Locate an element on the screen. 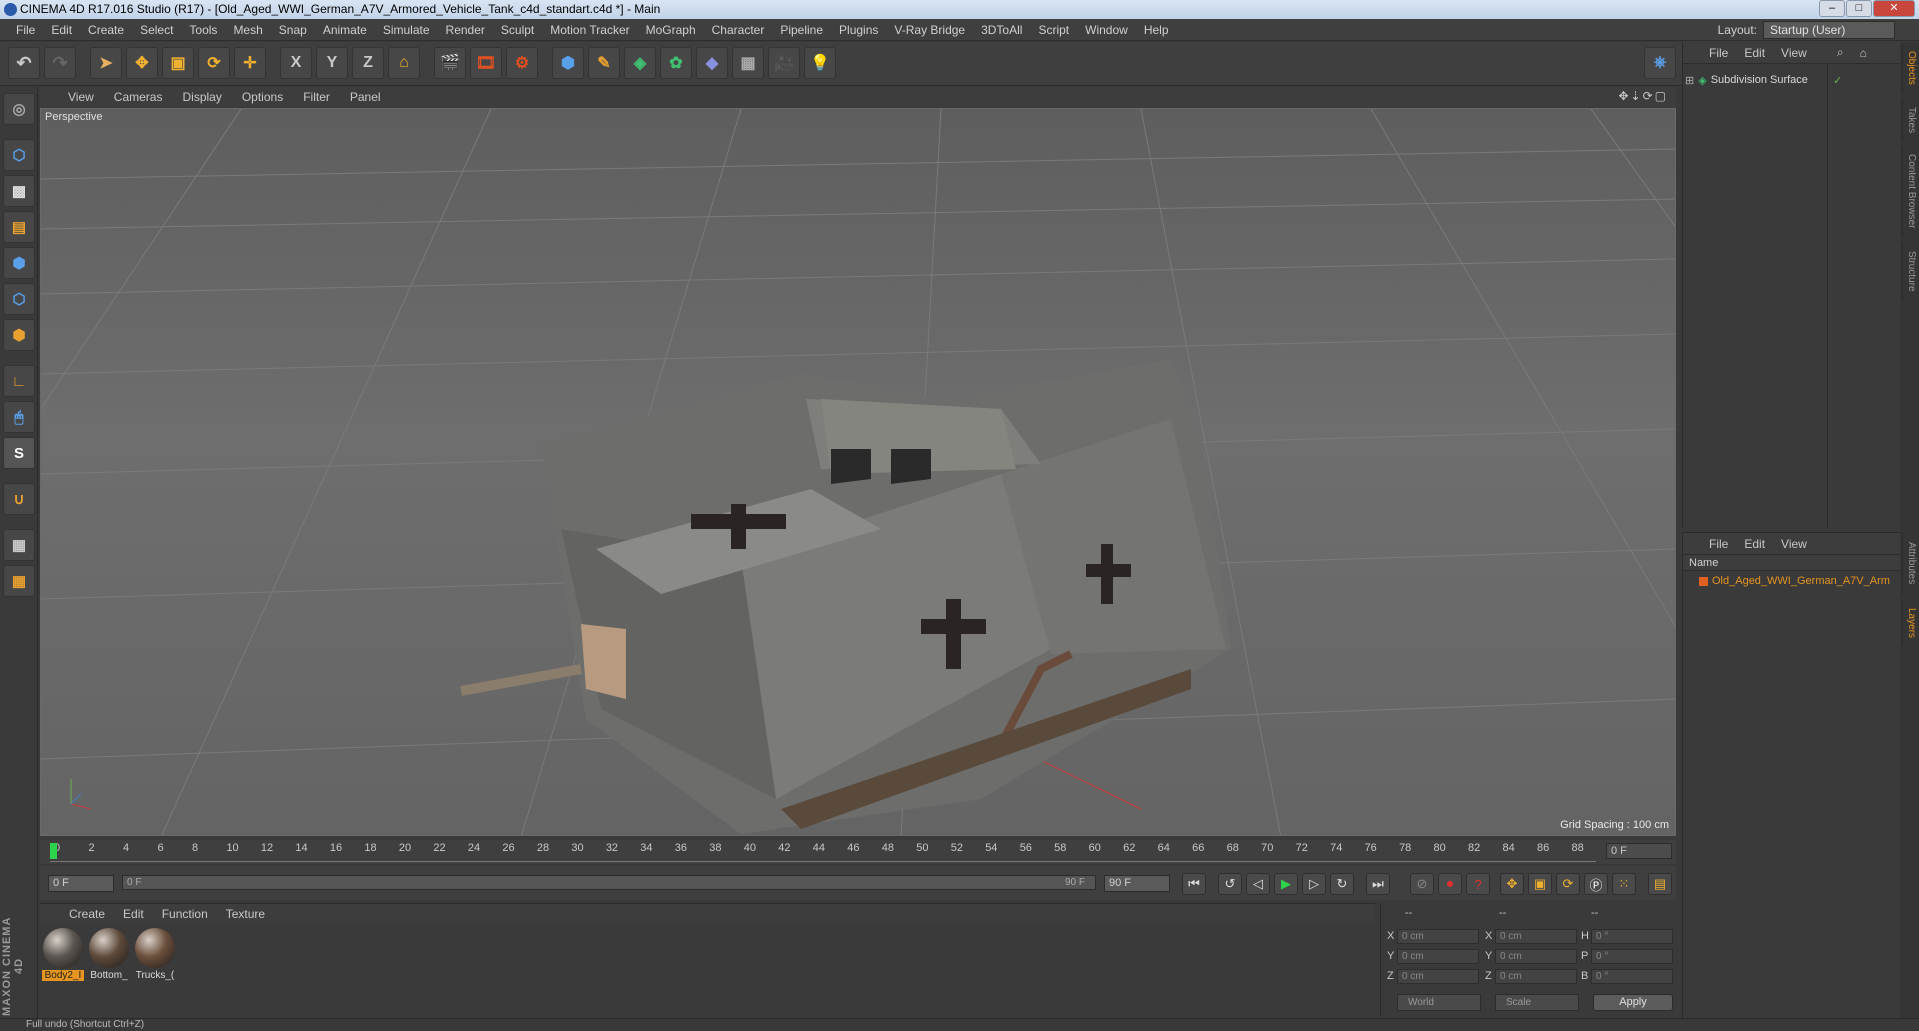 The width and height of the screenshot is (1919, 1031). record-keys-disabled-icon: ⊘ is located at coordinates (1422, 884).